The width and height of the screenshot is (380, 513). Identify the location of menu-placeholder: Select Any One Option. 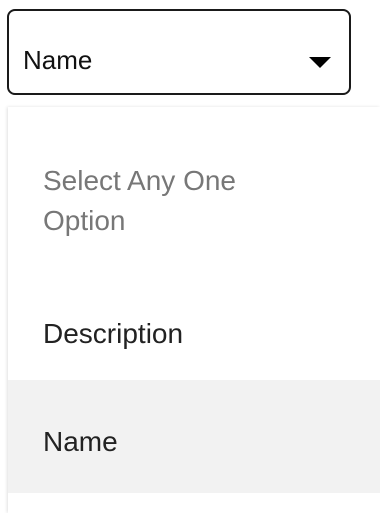
(140, 200).